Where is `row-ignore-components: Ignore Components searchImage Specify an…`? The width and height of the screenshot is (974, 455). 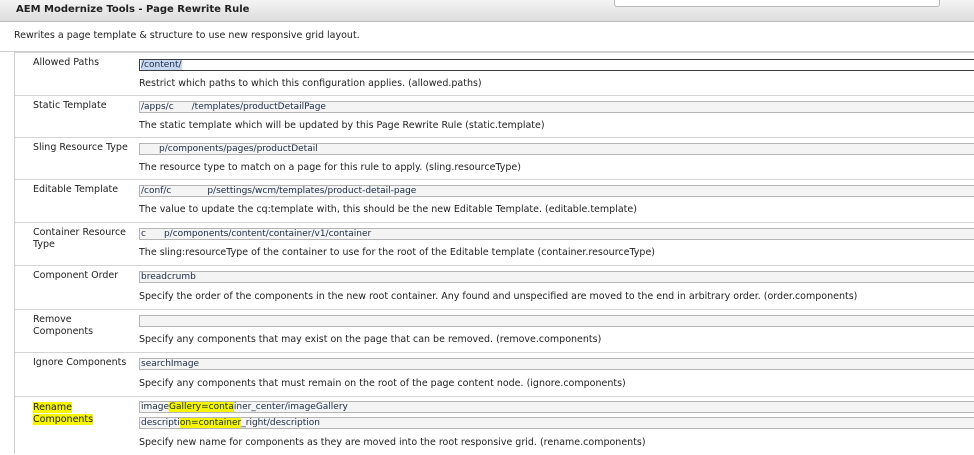
row-ignore-components: Ignore Components searchImage Specify an… is located at coordinates (494, 374).